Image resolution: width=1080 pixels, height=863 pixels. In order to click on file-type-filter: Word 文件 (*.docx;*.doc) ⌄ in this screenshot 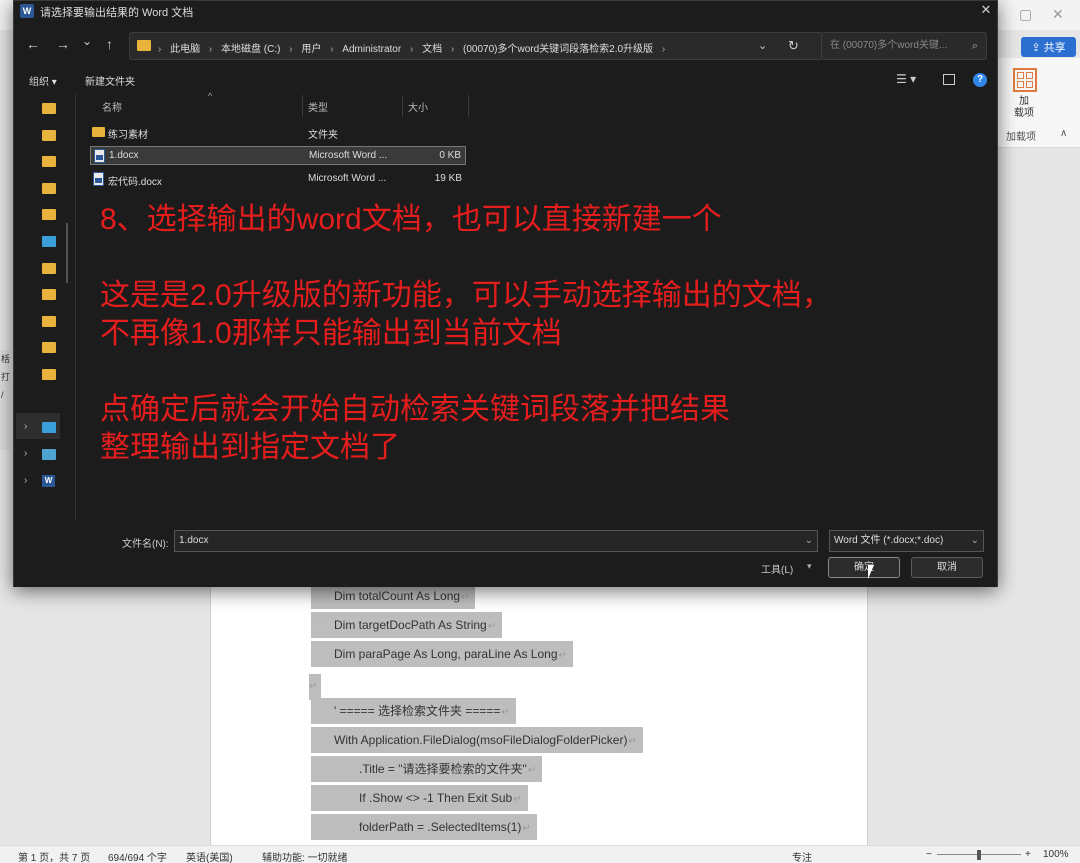, I will do `click(906, 541)`.